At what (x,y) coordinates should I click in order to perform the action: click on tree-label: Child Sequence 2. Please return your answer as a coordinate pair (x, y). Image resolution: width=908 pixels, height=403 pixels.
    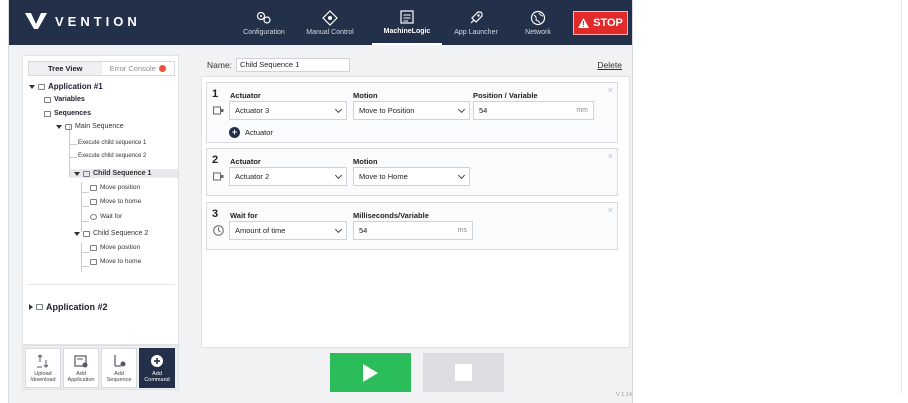
    Looking at the image, I should click on (121, 233).